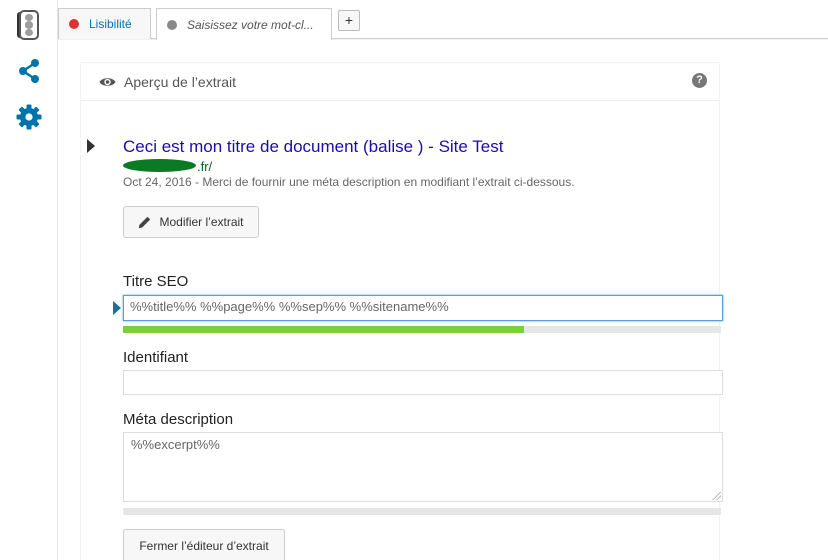  Describe the element at coordinates (110, 24) in the screenshot. I see `tab-label: Lisibilité` at that location.